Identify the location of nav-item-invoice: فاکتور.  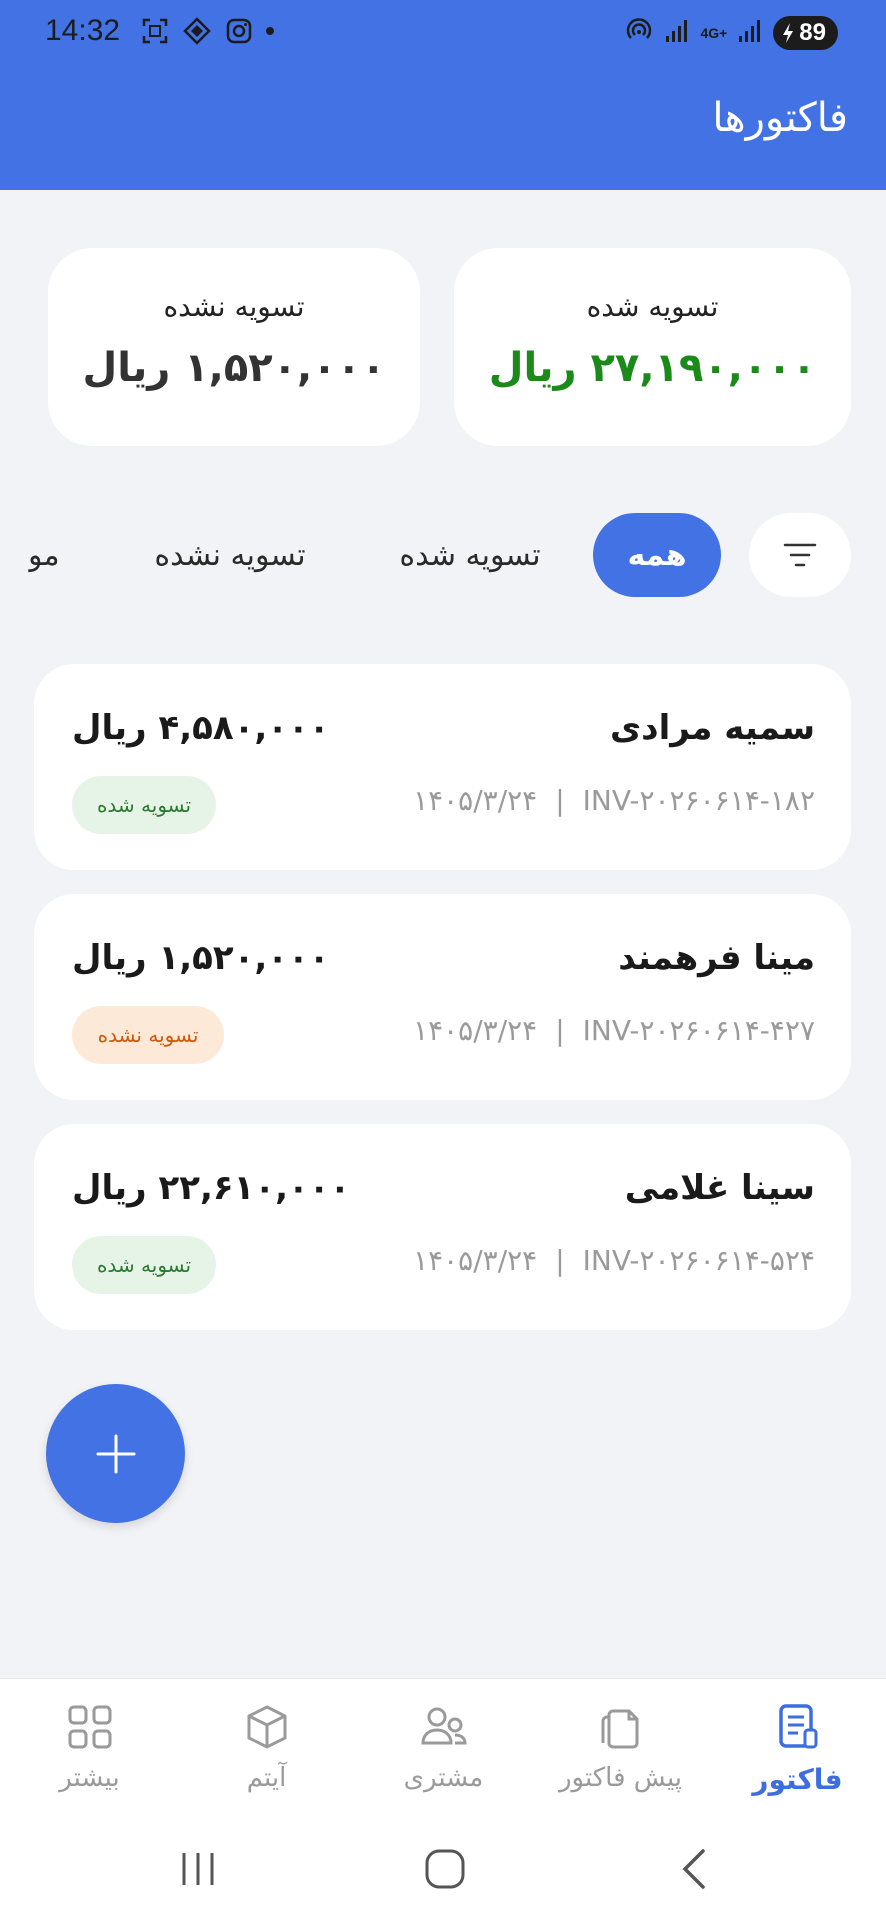
(797, 1749).